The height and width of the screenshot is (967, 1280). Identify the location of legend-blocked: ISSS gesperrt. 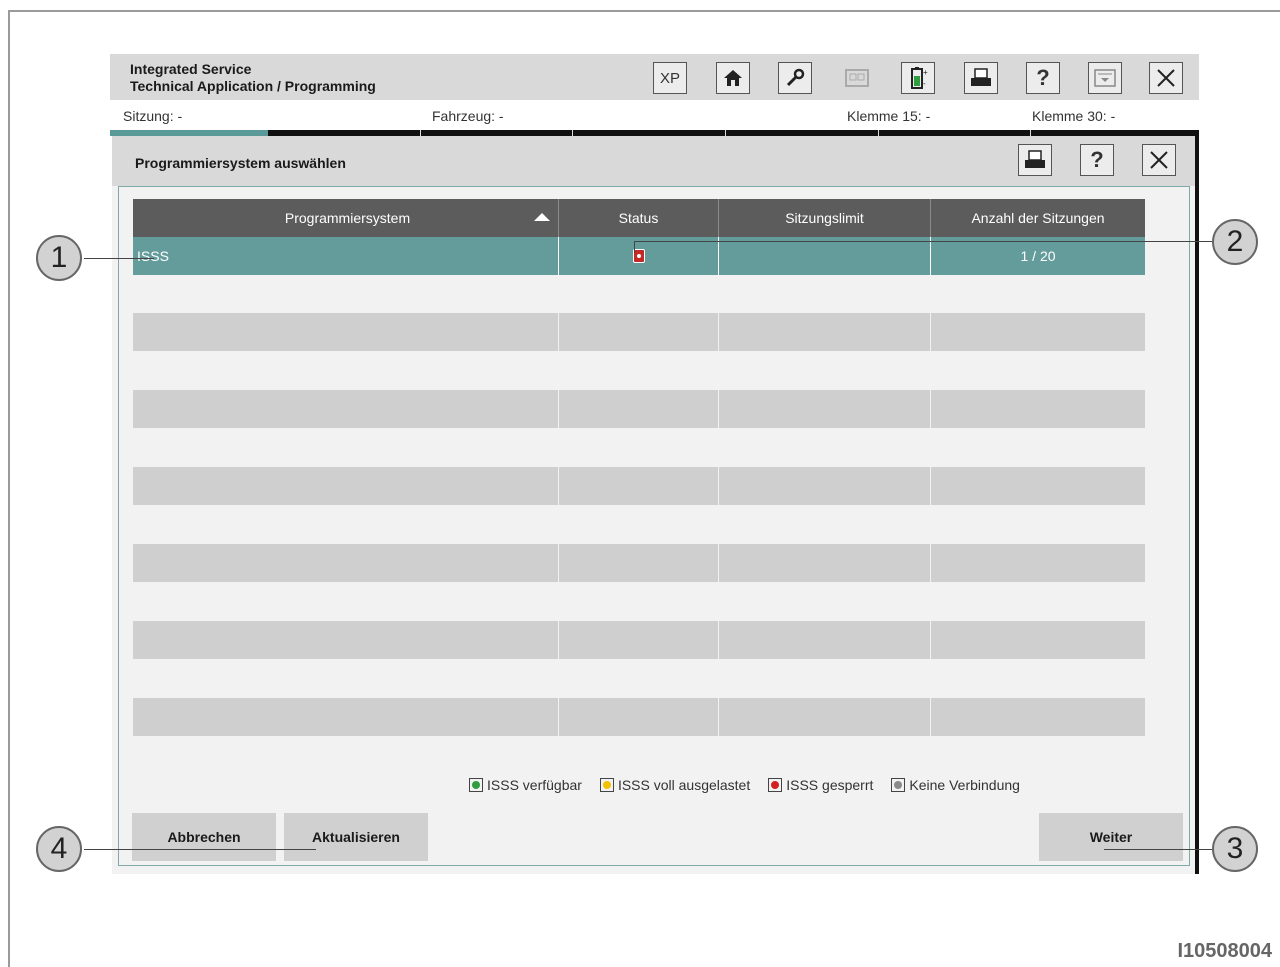
(820, 785).